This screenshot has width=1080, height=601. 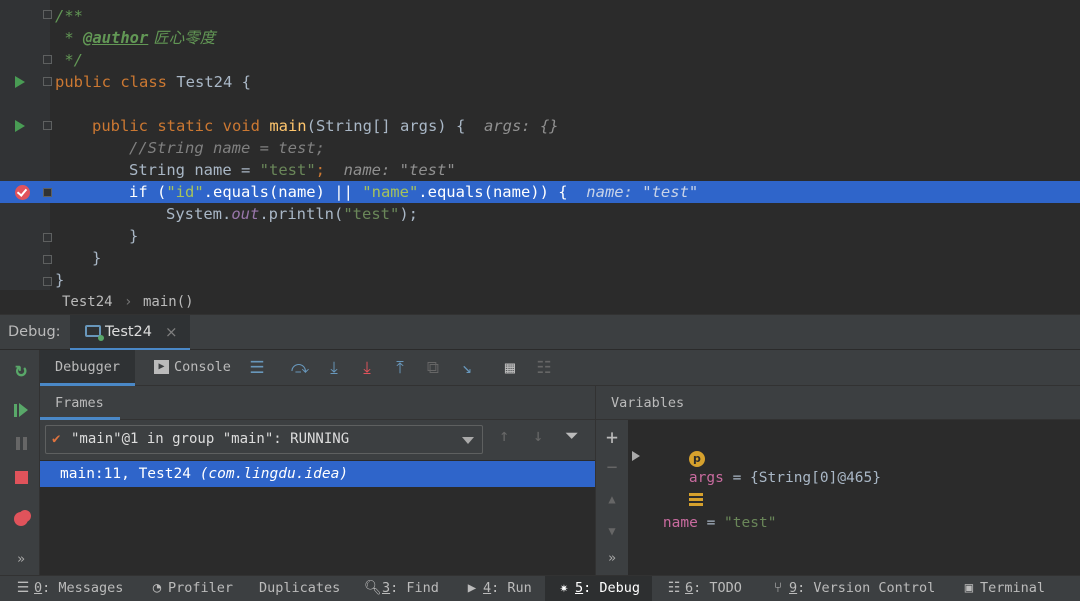 I want to click on resume-icon, so click(x=21, y=410).